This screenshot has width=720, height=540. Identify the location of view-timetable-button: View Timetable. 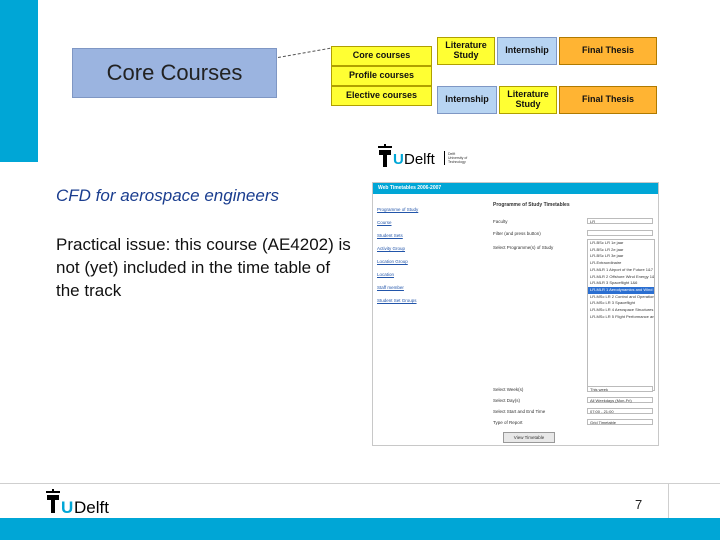
(529, 437).